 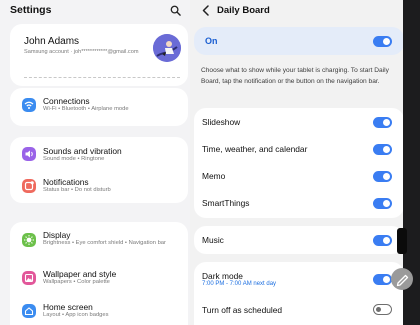 What do you see at coordinates (226, 203) in the screenshot?
I see `option-label: SmartThings` at bounding box center [226, 203].